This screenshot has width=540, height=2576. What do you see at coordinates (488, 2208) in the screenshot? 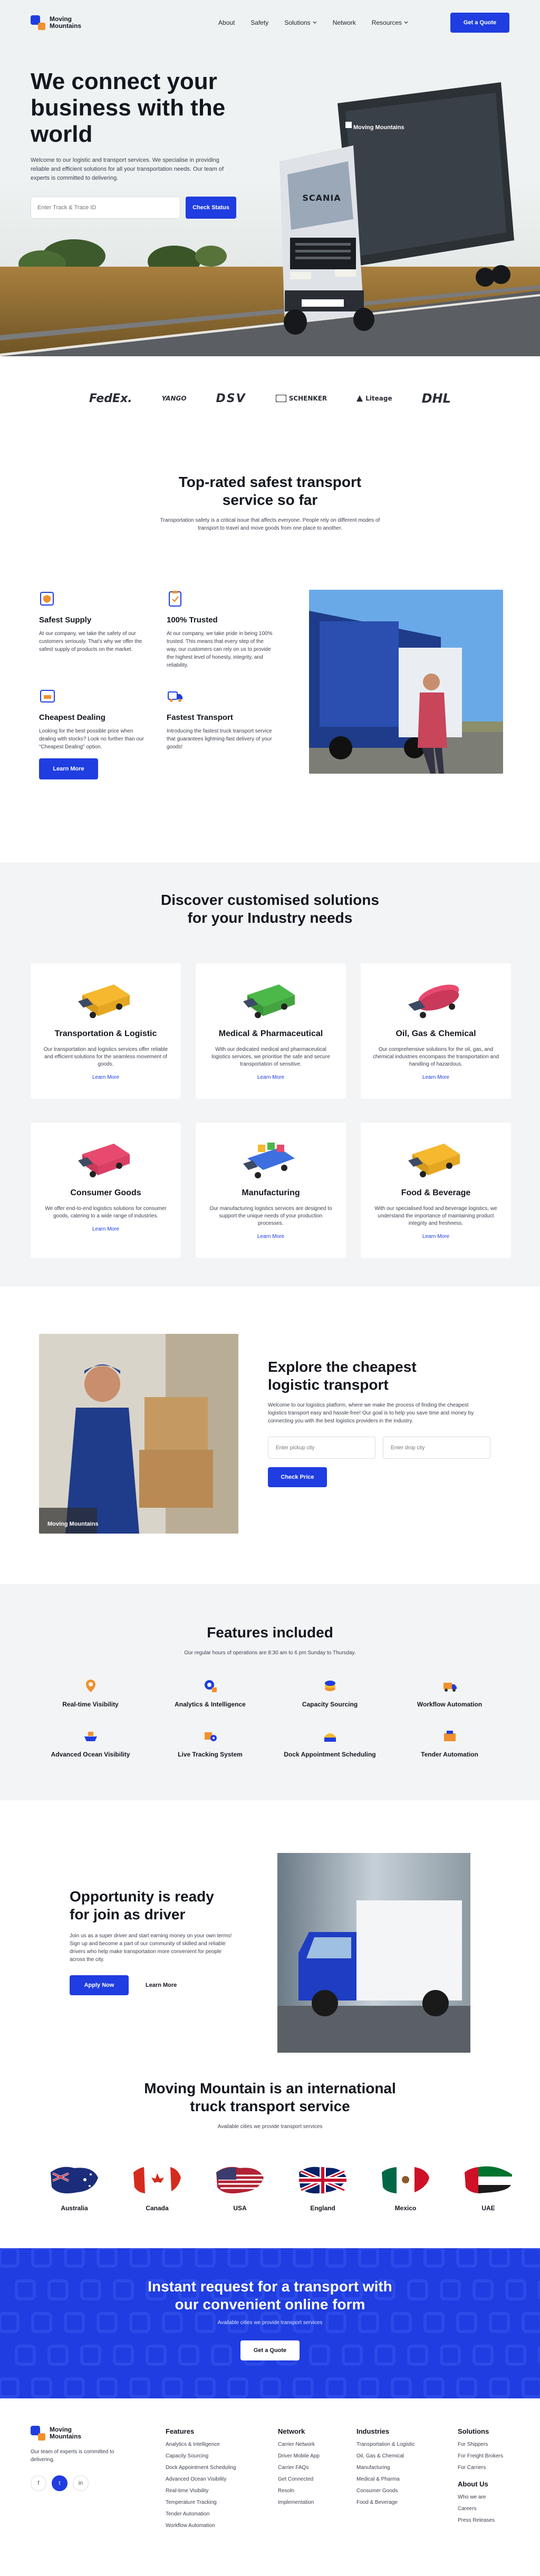
I see `country-label: UAE` at bounding box center [488, 2208].